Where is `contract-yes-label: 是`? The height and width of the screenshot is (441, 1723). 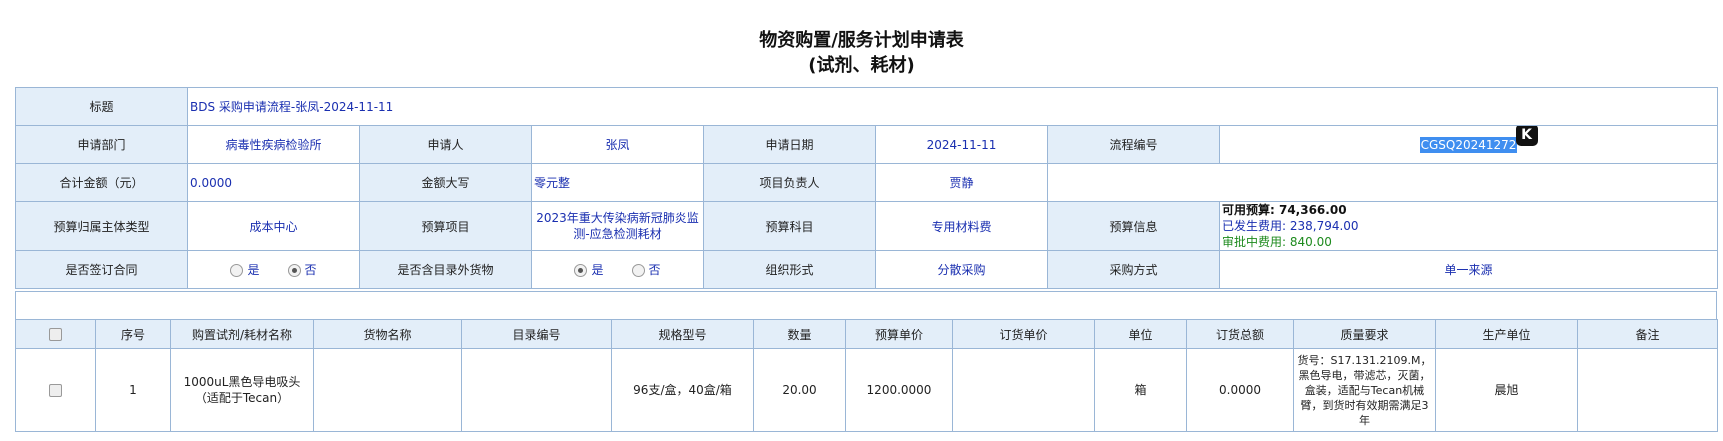 contract-yes-label: 是 is located at coordinates (253, 270).